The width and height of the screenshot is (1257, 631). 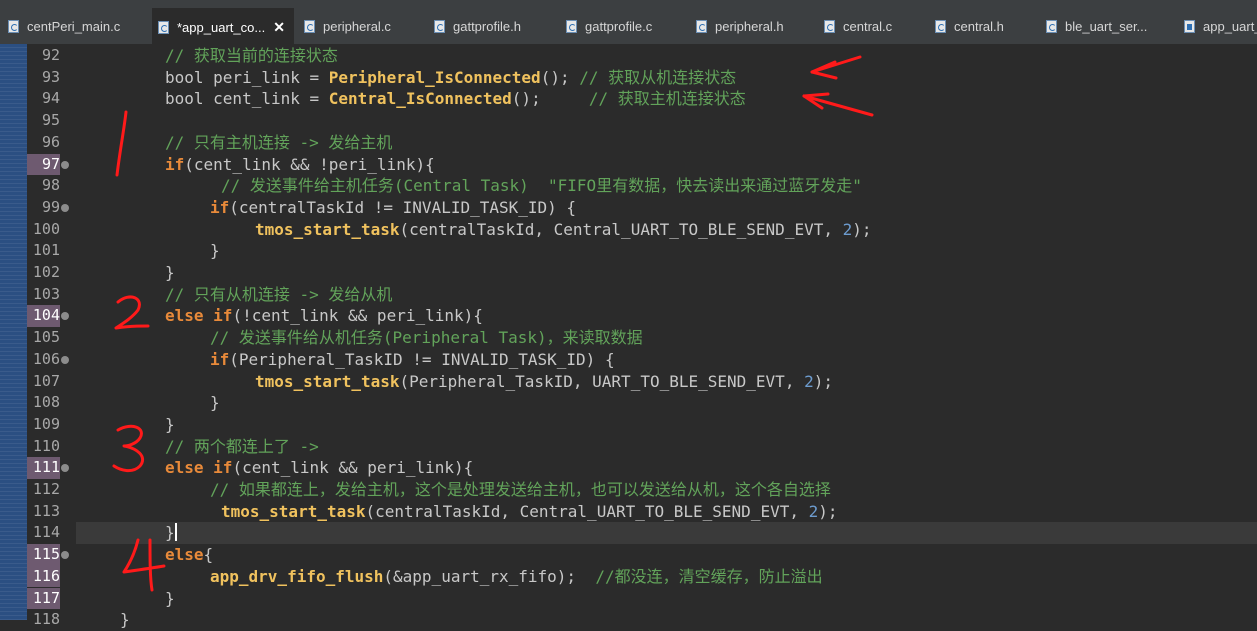 What do you see at coordinates (628, 164) in the screenshot?
I see `code-line: 97 if(cent_link && !peri_link){` at bounding box center [628, 164].